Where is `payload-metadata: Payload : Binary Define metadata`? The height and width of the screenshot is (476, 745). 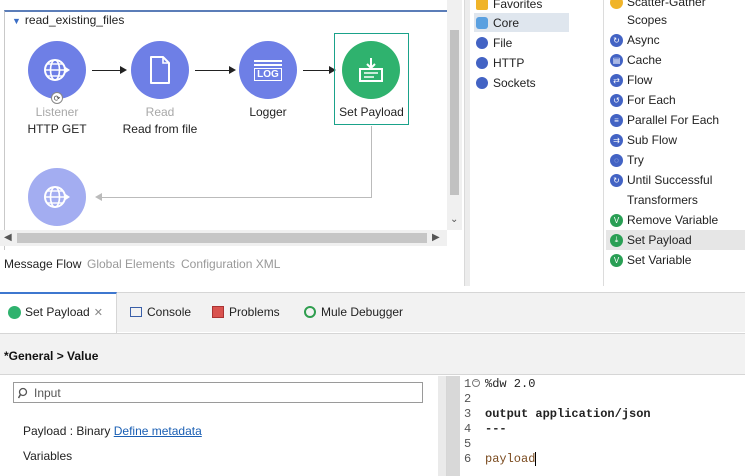 payload-metadata: Payload : Binary Define metadata is located at coordinates (112, 431).